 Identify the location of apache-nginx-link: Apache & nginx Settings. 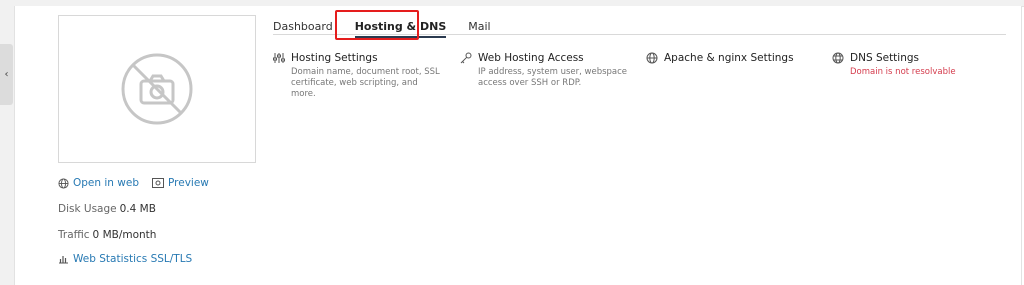
(731, 58).